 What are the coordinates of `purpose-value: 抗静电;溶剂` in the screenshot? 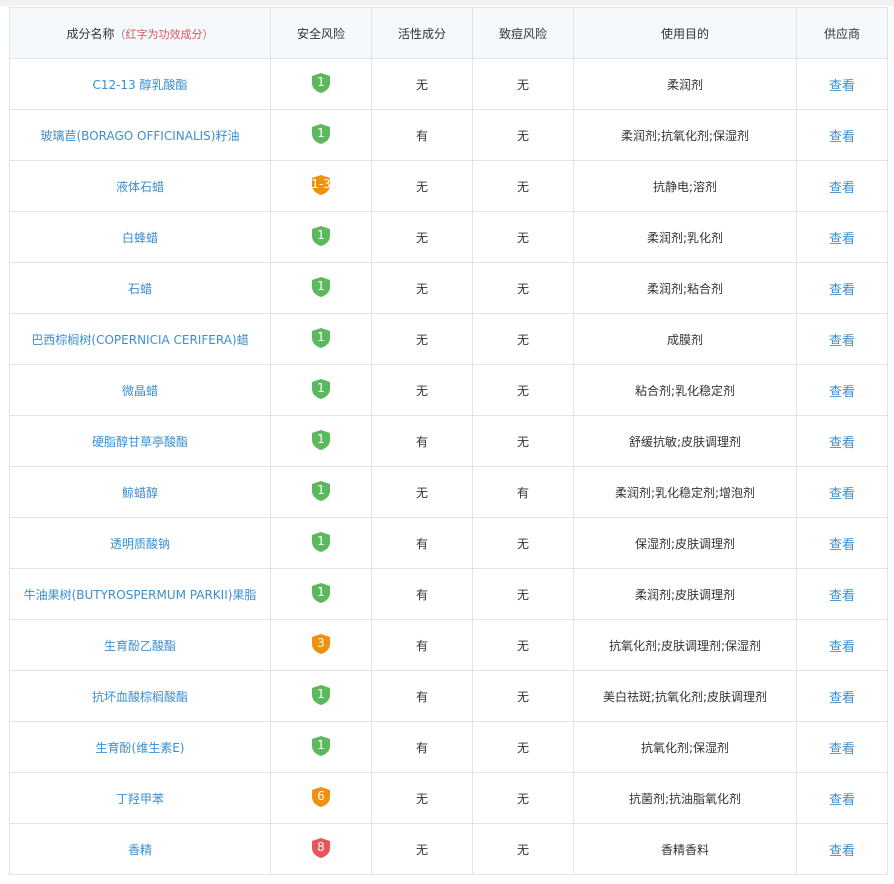 It's located at (685, 186).